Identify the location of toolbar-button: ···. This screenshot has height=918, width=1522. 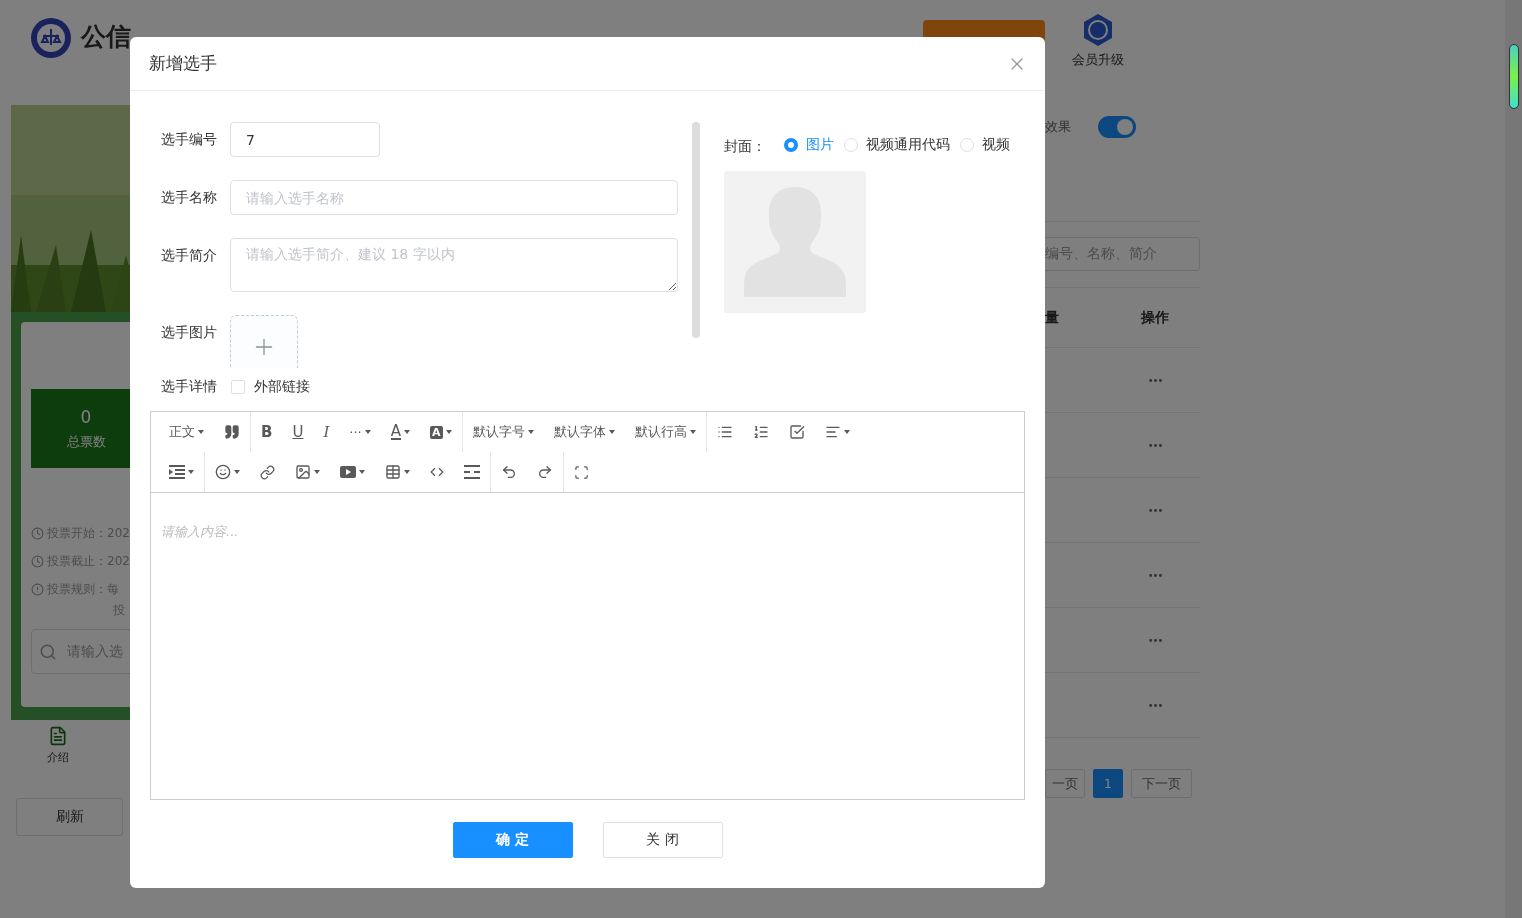
(360, 432).